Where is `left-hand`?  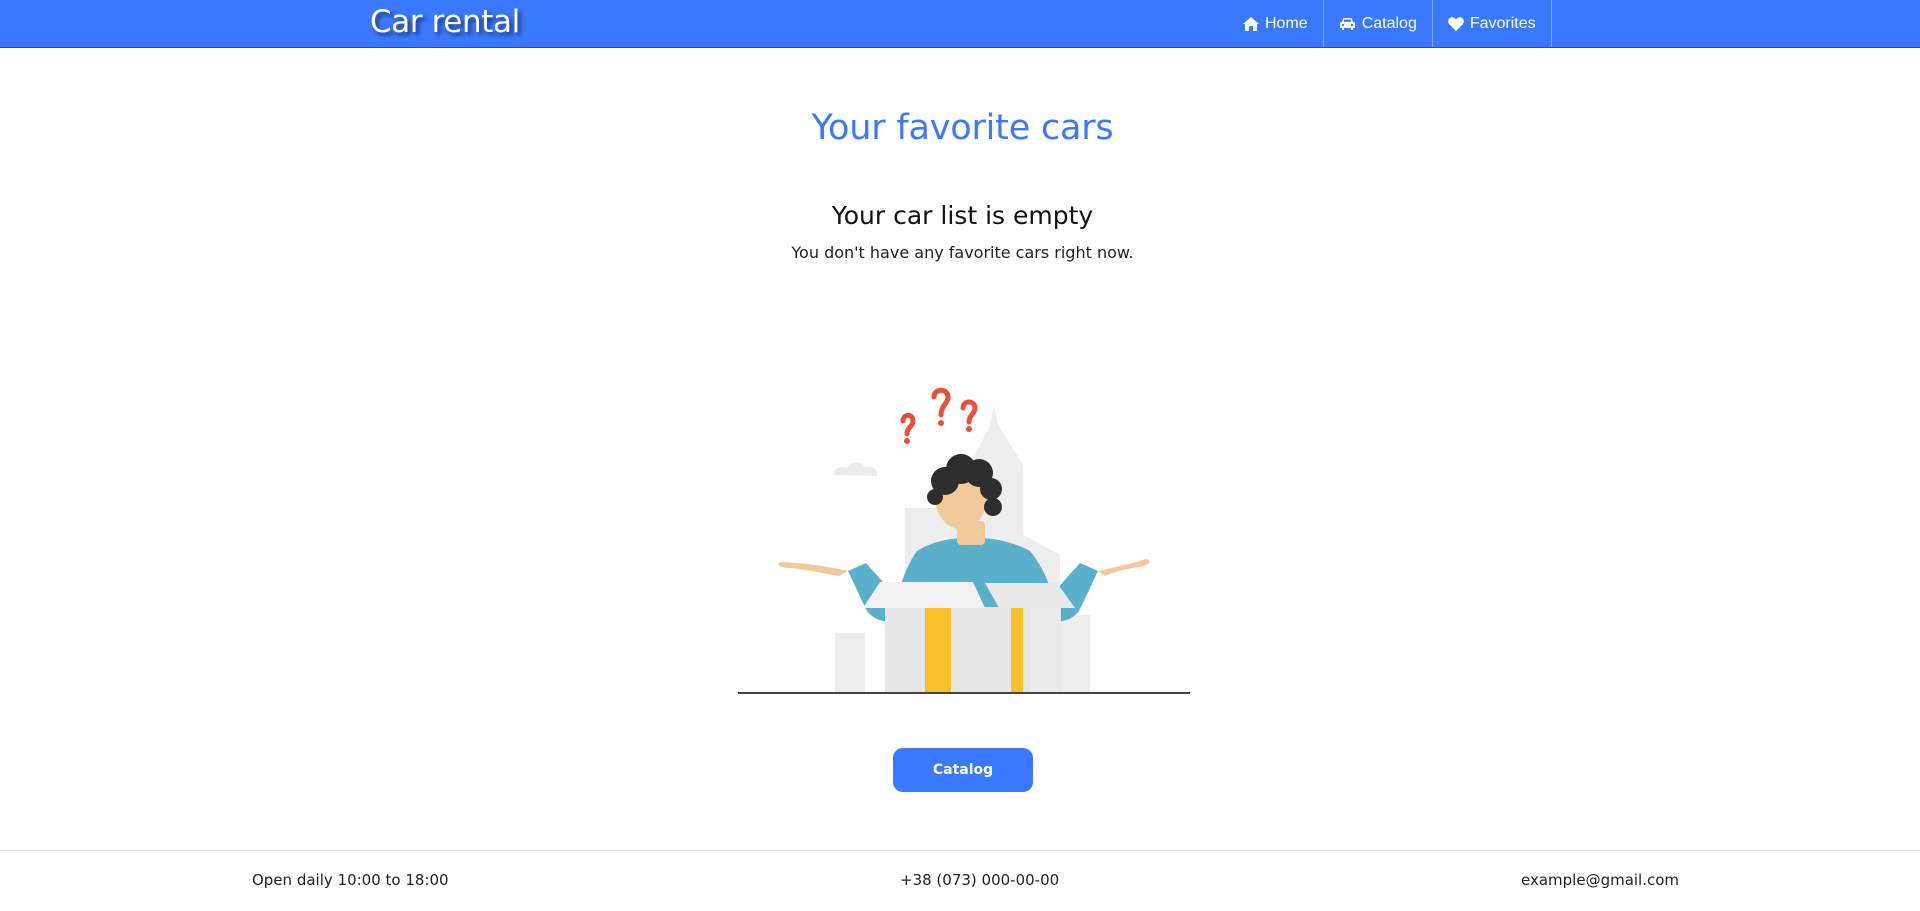
left-hand is located at coordinates (813, 569).